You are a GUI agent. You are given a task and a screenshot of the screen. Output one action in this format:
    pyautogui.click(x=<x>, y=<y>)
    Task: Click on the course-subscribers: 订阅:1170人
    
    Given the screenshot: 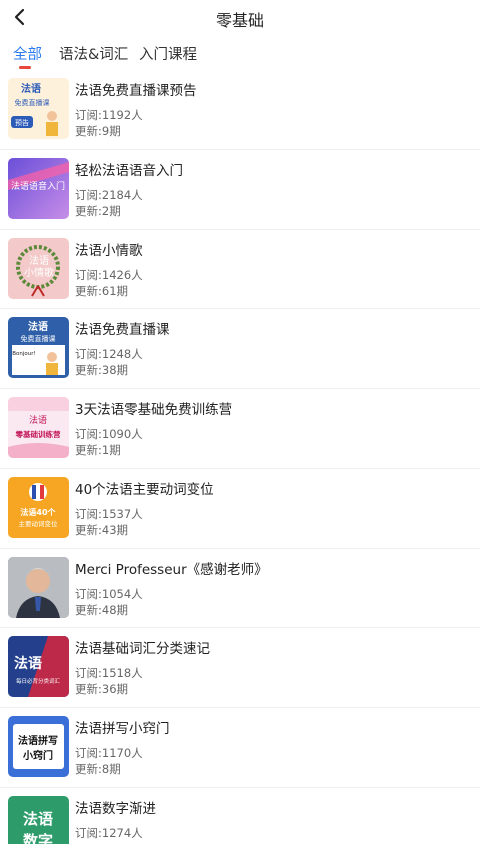 What is the action you would take?
    pyautogui.click(x=109, y=753)
    